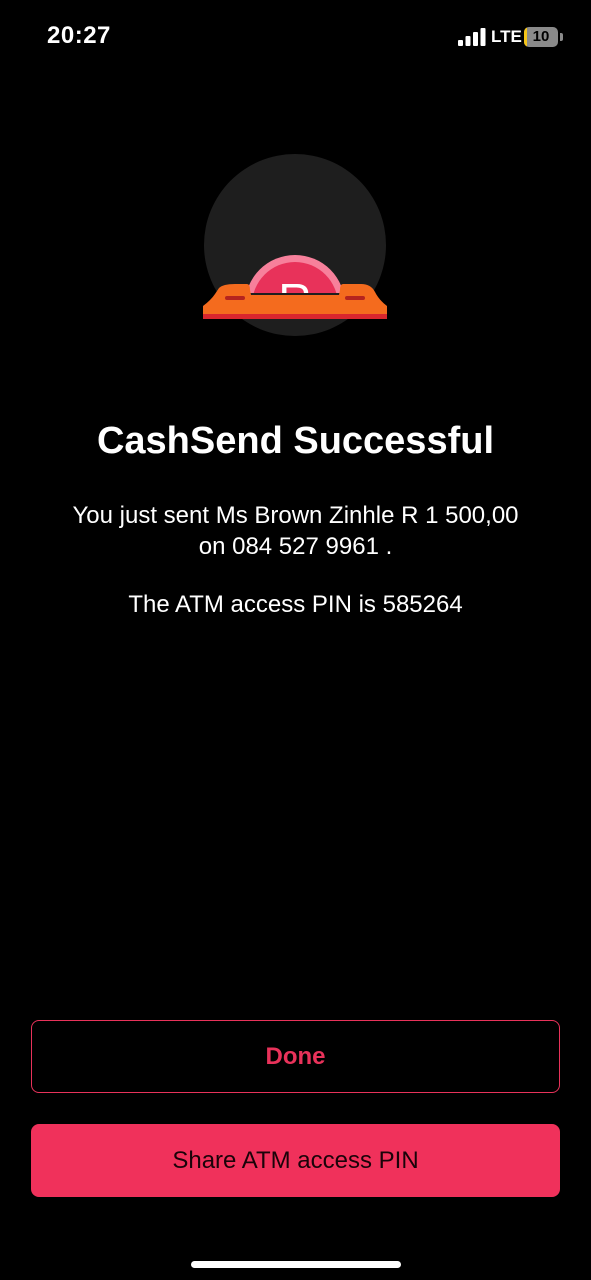  Describe the element at coordinates (541, 36) in the screenshot. I see `battery-level: 10` at that location.